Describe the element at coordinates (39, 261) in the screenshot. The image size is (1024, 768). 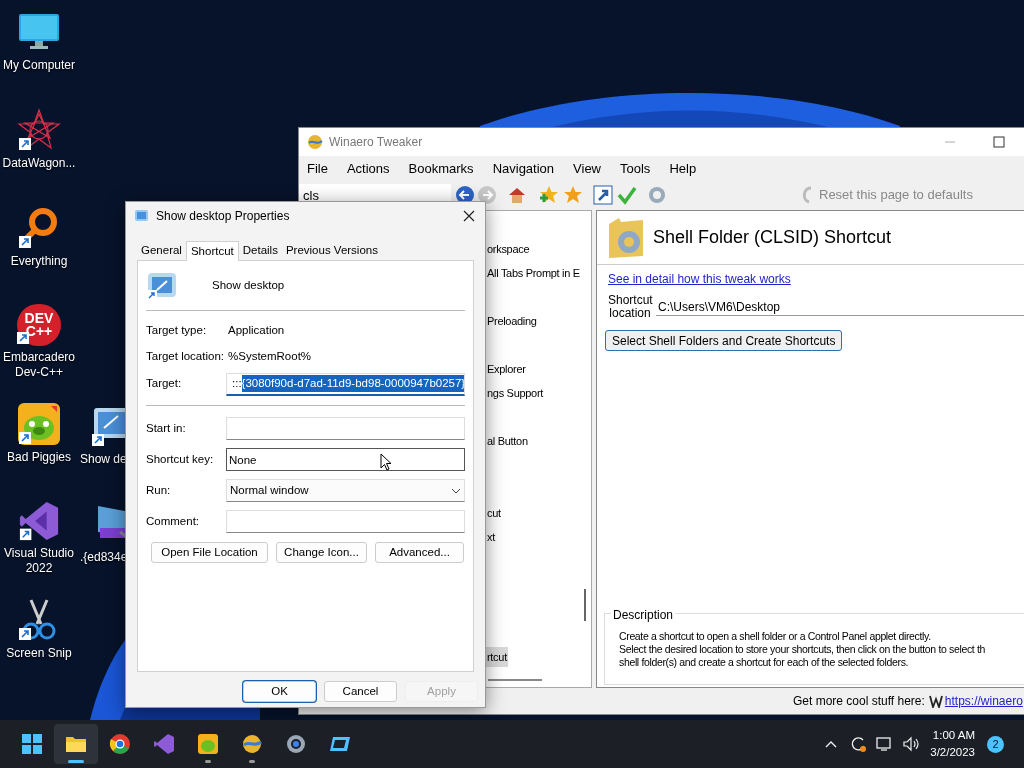
I see `icon-label: Everything` at that location.